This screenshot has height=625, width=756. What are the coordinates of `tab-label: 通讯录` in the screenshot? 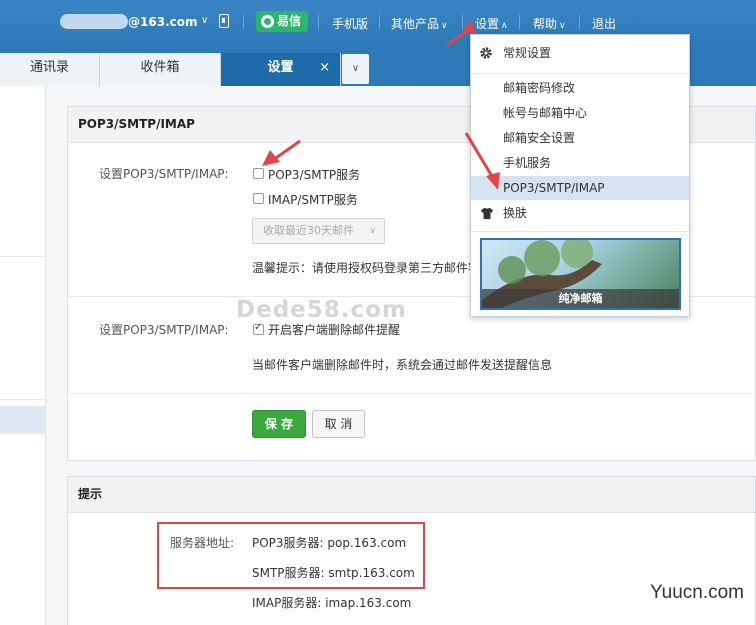 It's located at (49, 67).